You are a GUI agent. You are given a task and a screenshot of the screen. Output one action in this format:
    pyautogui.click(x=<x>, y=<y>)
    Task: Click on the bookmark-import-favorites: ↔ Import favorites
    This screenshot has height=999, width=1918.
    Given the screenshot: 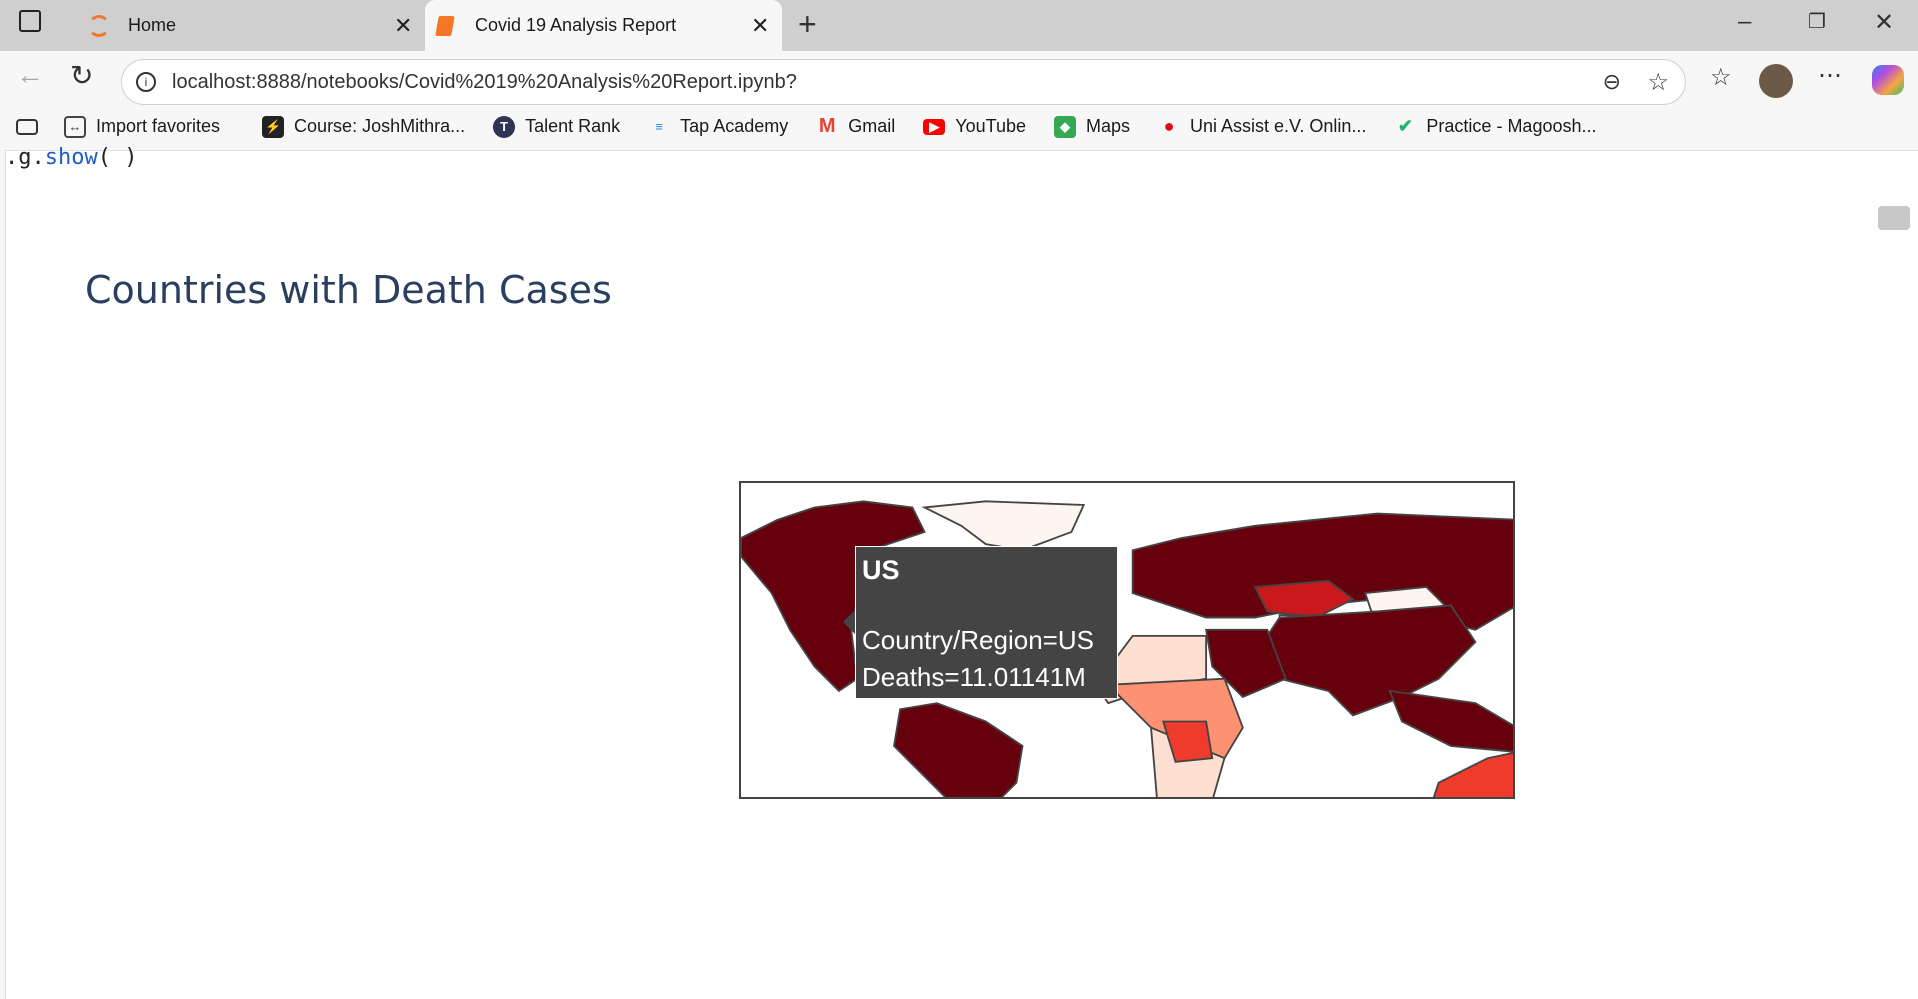 What is the action you would take?
    pyautogui.click(x=142, y=126)
    